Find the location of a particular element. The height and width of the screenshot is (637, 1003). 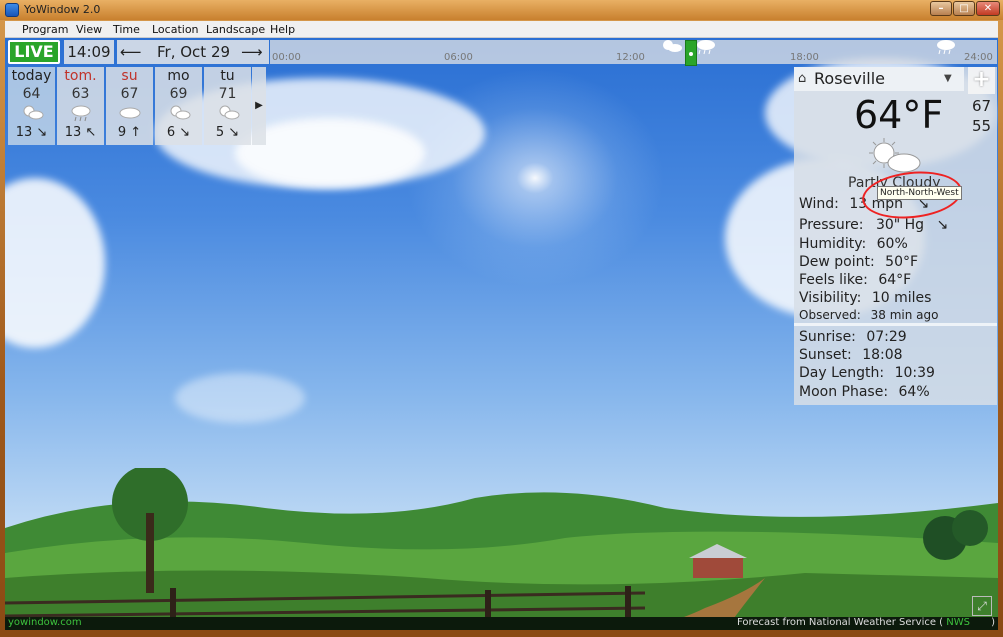

forecast-day-label: mo is located at coordinates (178, 76).